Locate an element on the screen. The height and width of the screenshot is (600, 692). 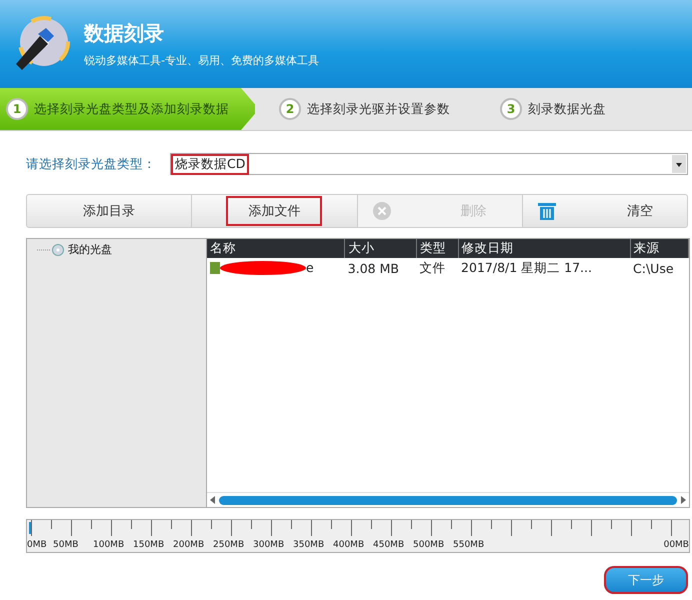
ruler-label: 300MB is located at coordinates (268, 545).